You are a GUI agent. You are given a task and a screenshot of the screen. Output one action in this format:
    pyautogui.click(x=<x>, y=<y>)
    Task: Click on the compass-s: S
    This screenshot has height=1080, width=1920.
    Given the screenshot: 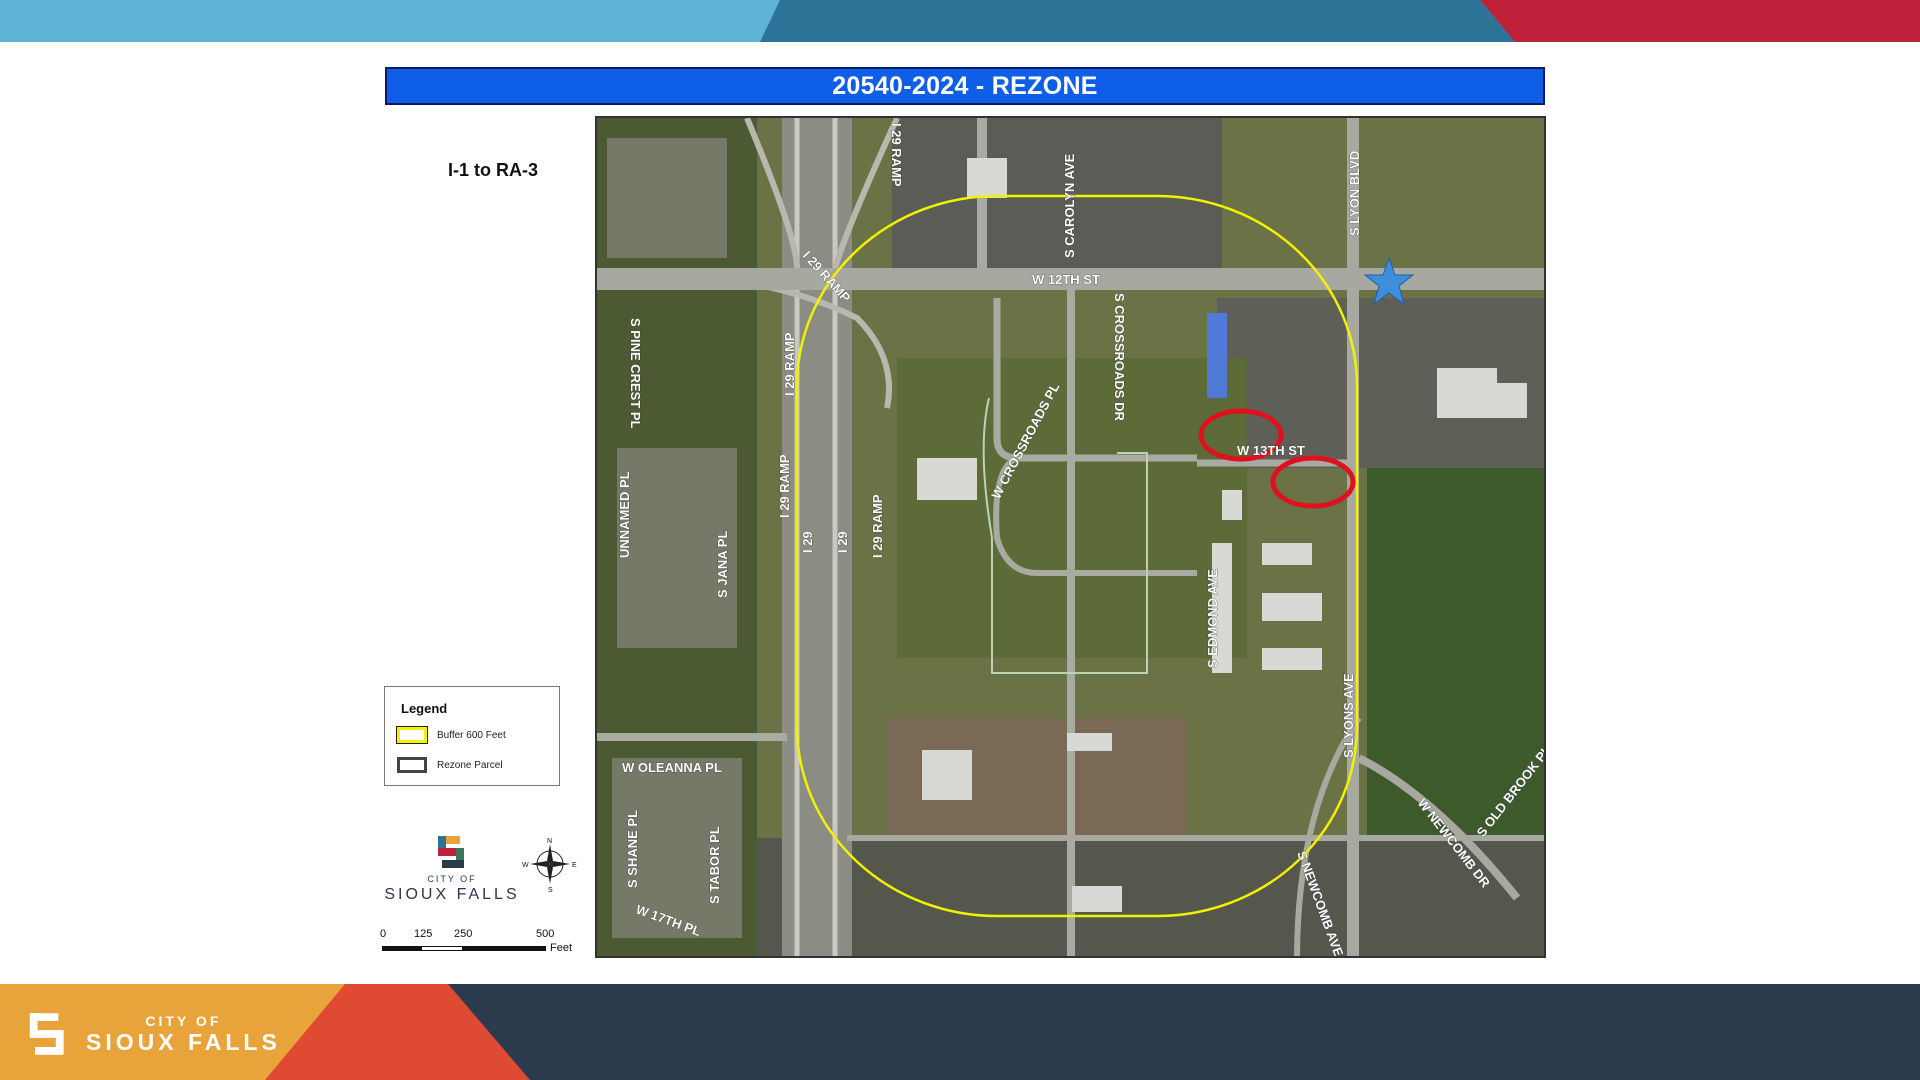 What is the action you would take?
    pyautogui.click(x=550, y=889)
    